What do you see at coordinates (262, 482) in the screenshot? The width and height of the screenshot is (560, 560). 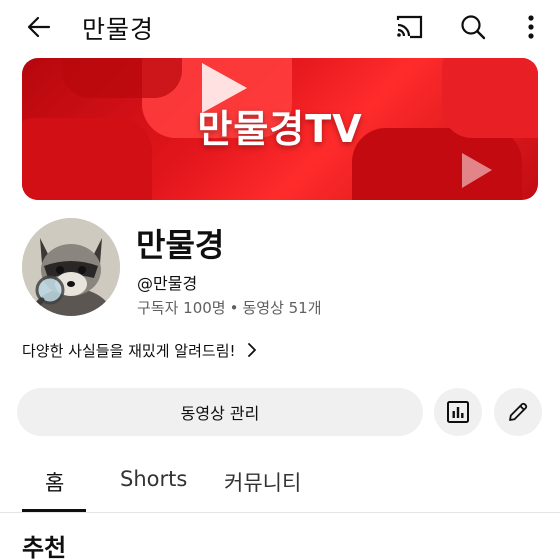 I see `tab-community: 커뮤니티` at bounding box center [262, 482].